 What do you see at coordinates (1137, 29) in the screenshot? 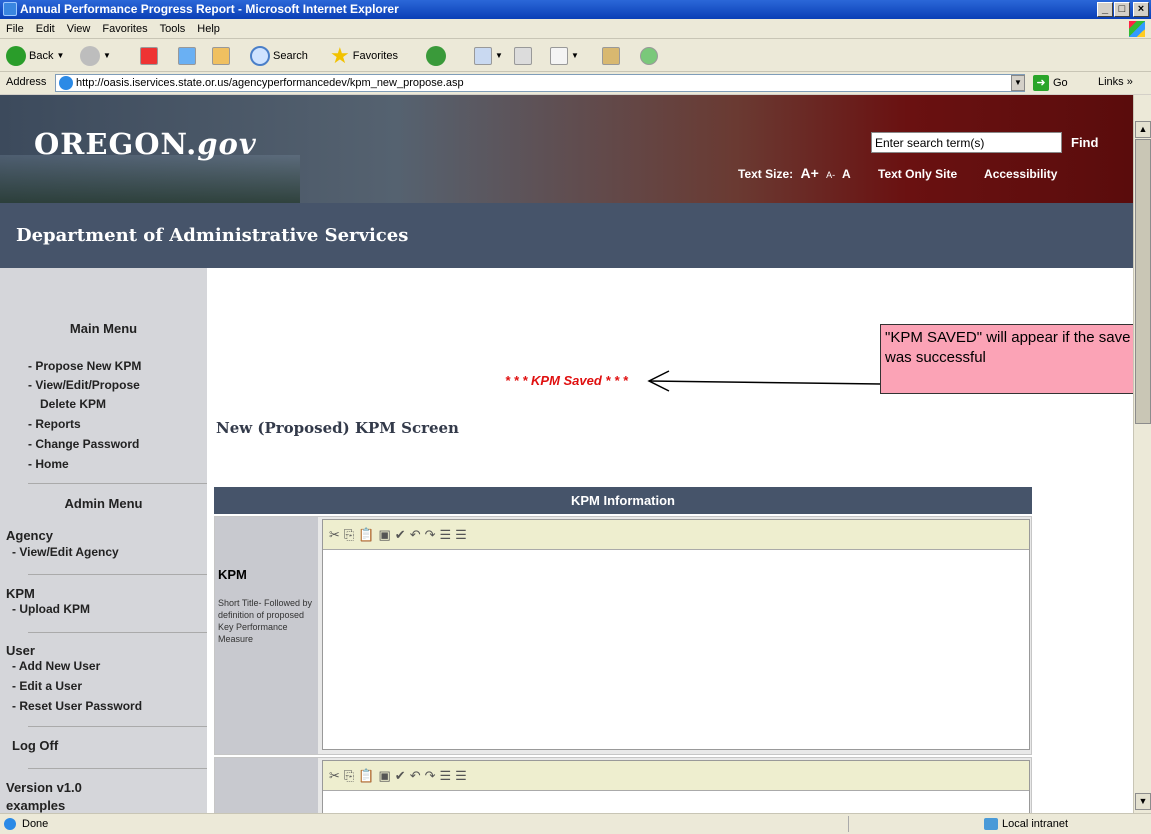
I see `windows-logo-icon` at bounding box center [1137, 29].